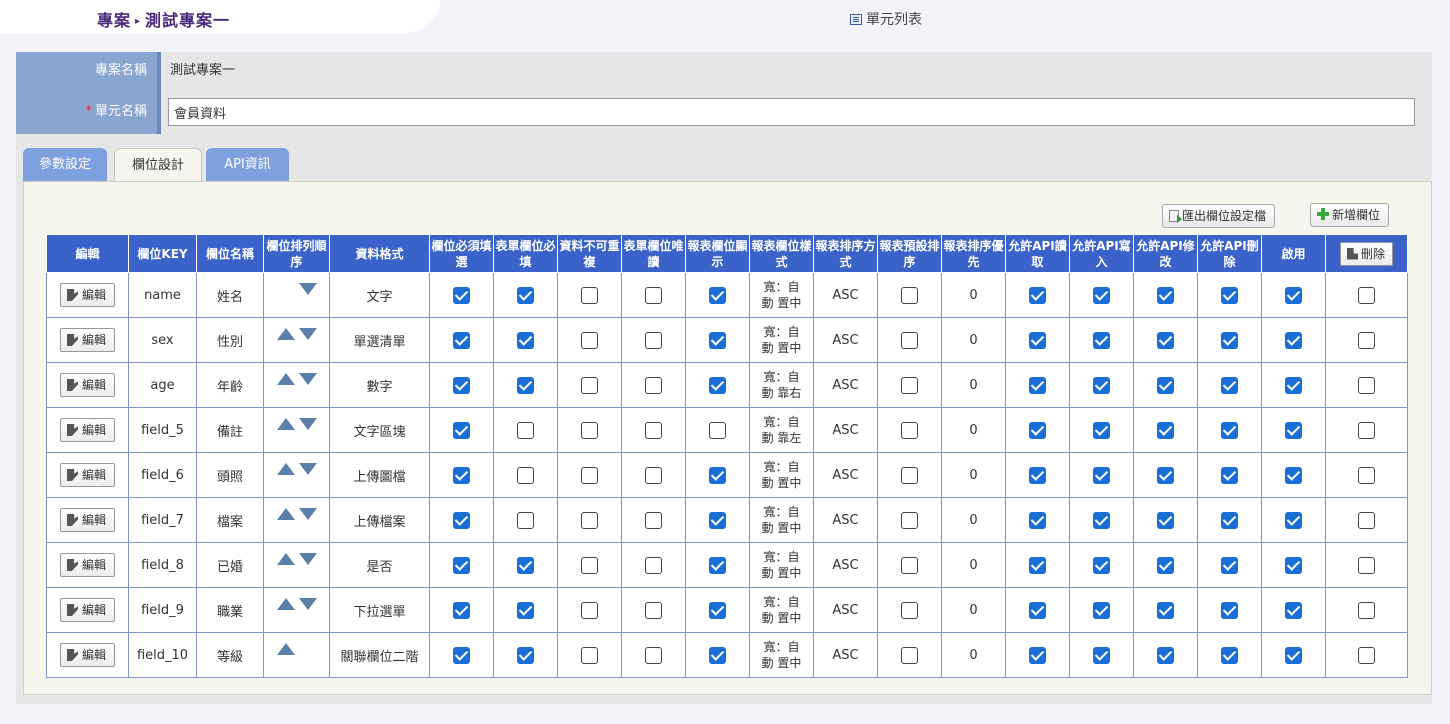  What do you see at coordinates (247, 164) in the screenshot?
I see `tab-api-info: API資訊` at bounding box center [247, 164].